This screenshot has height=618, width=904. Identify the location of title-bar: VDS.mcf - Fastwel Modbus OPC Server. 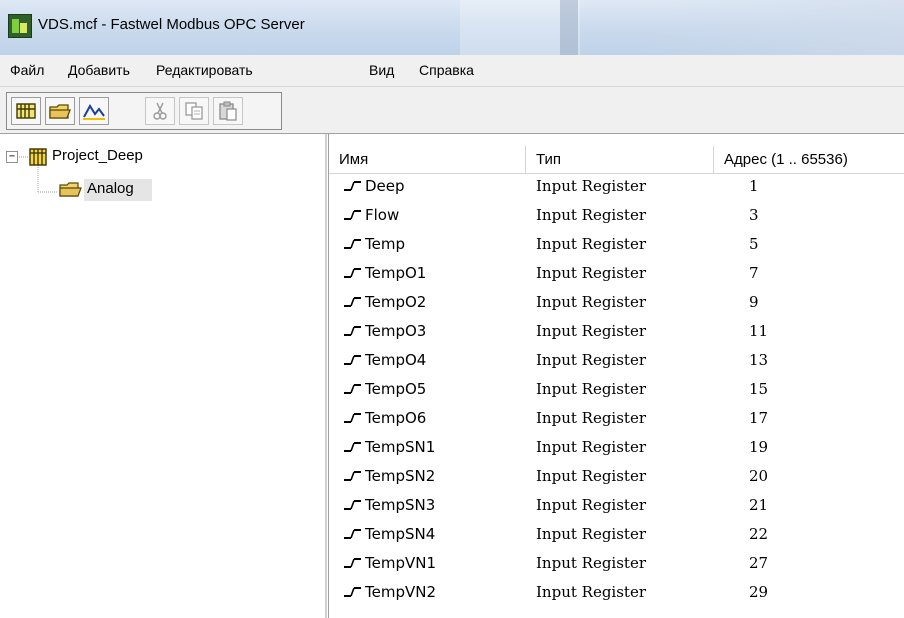
(452, 27).